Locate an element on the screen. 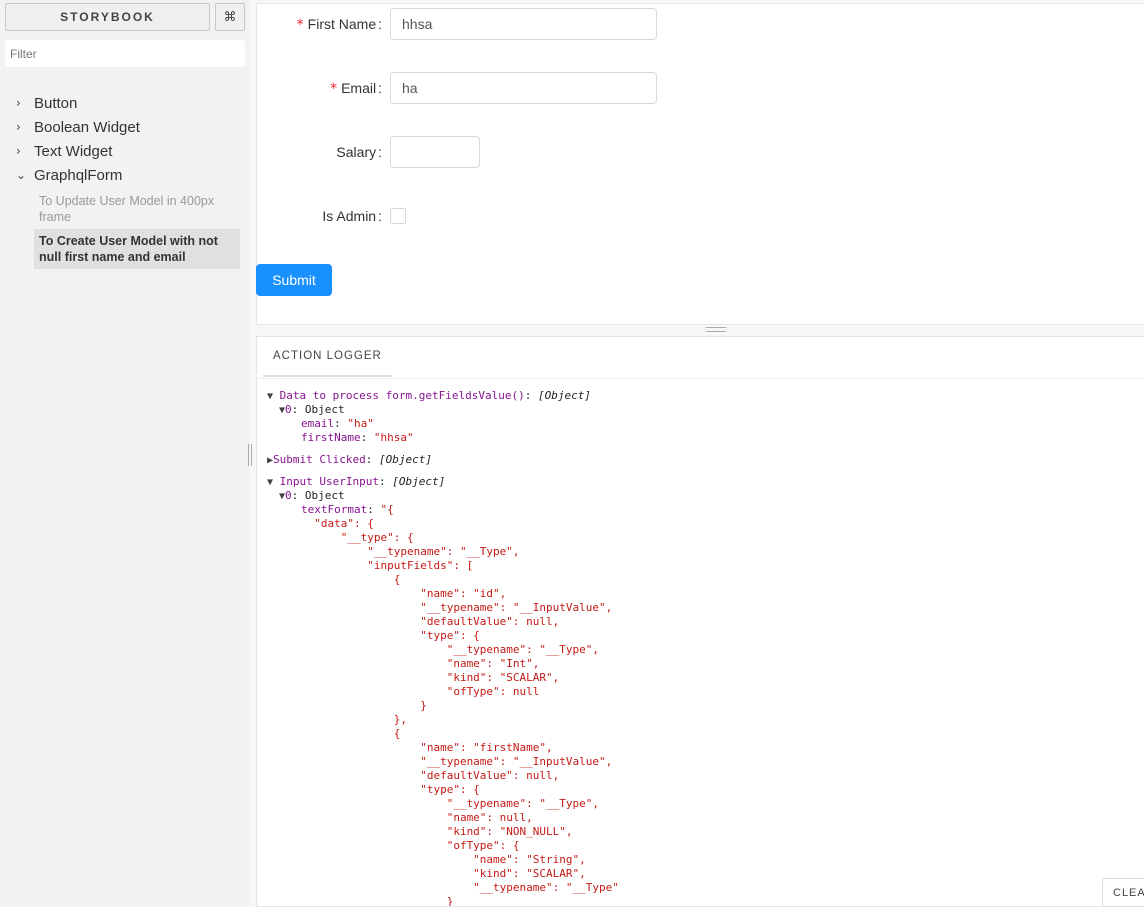 This screenshot has width=1144, height=907. log-entry-submit-clicked: ▶Submit Clicked: [Object] is located at coordinates (705, 460).